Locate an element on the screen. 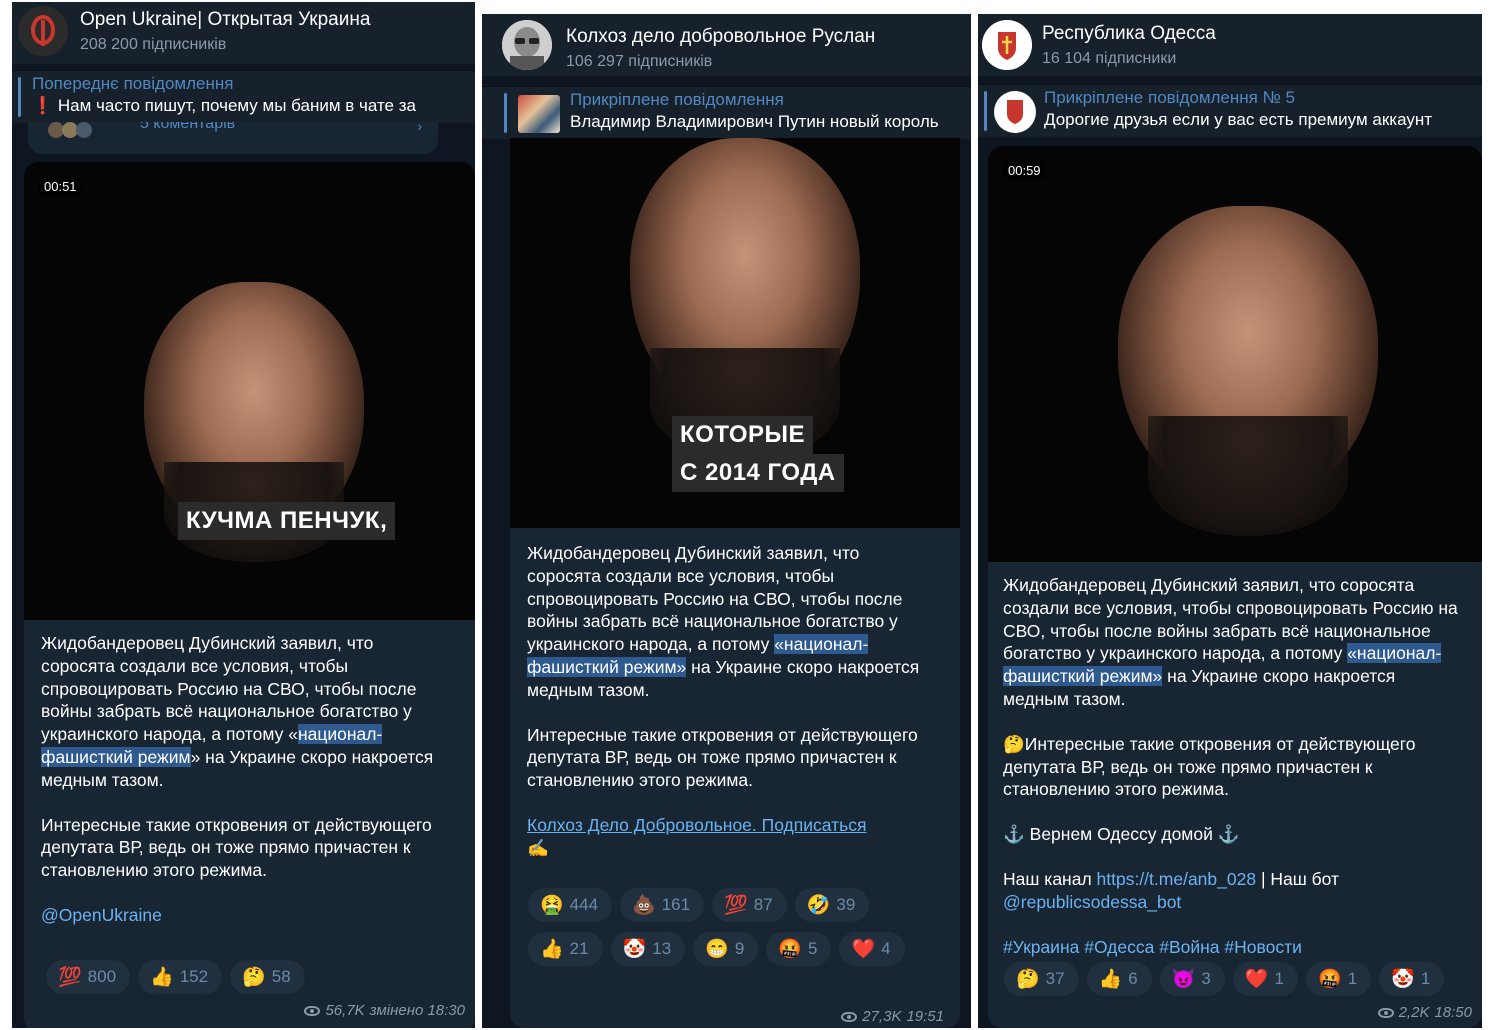 This screenshot has width=1492, height=1030. commenter-avatar is located at coordinates (84, 130).